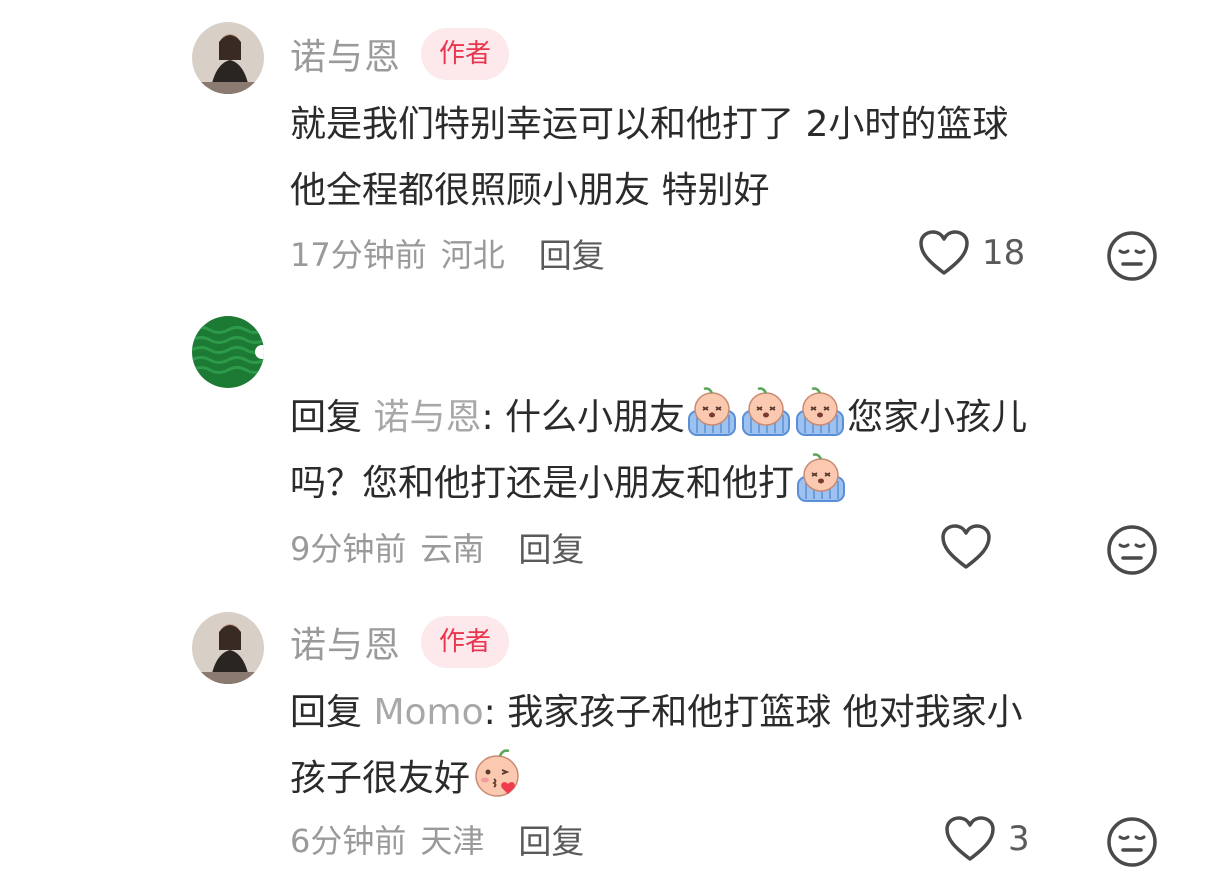  Describe the element at coordinates (452, 549) in the screenshot. I see `comment-location: 云南` at that location.